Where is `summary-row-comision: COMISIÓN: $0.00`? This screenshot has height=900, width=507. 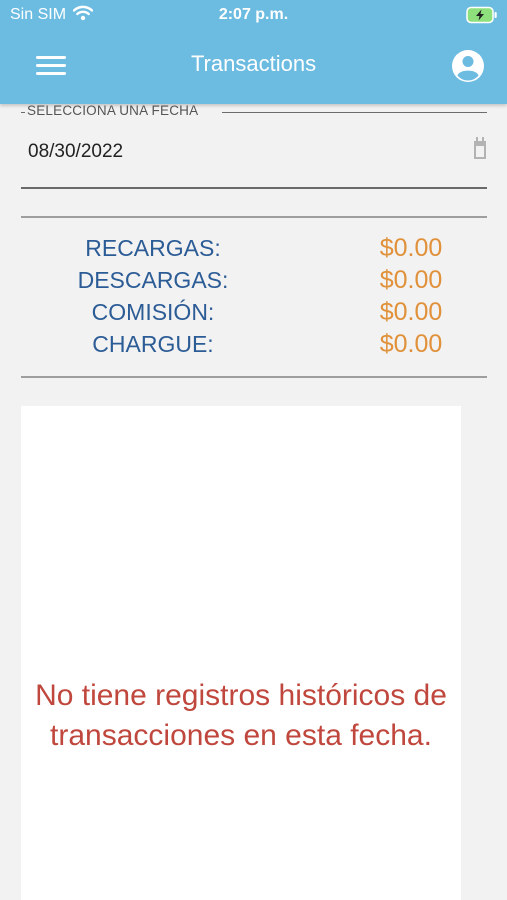 summary-row-comision: COMISIÓN: $0.00 is located at coordinates (254, 313).